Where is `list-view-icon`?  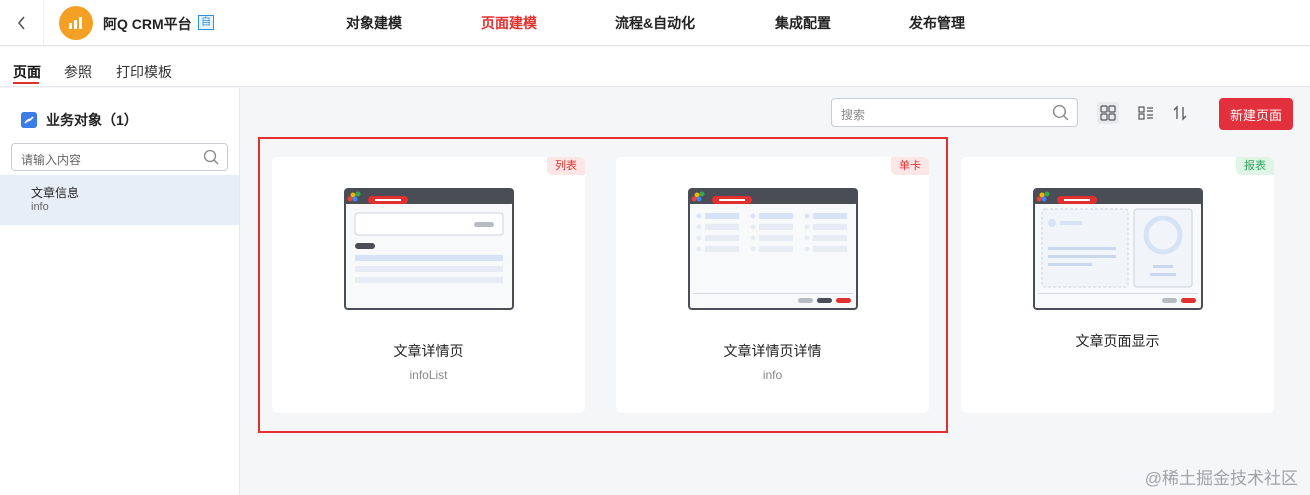
list-view-icon is located at coordinates (1145, 113).